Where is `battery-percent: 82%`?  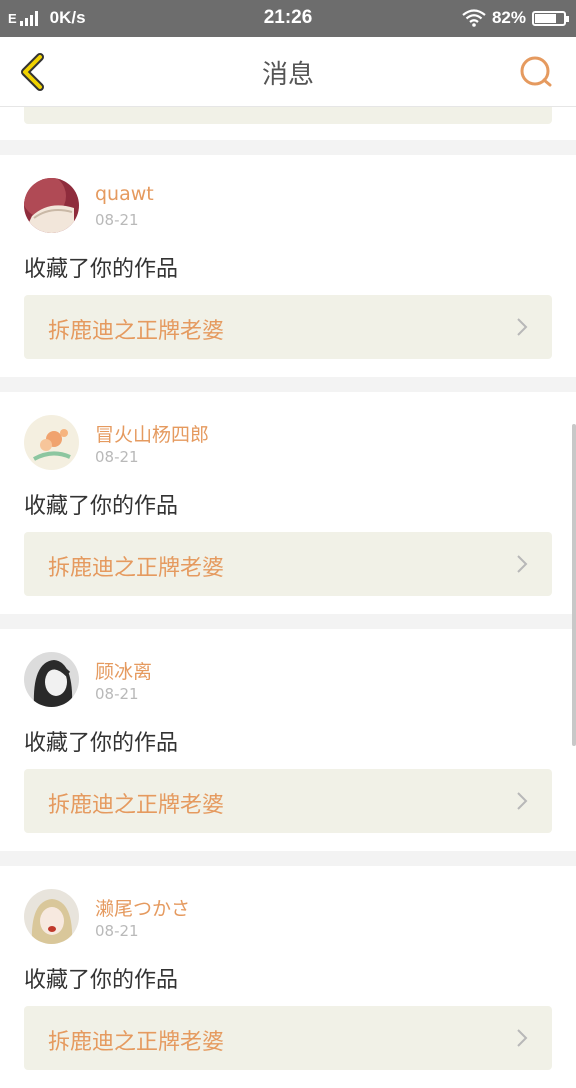
battery-percent: 82% is located at coordinates (508, 17).